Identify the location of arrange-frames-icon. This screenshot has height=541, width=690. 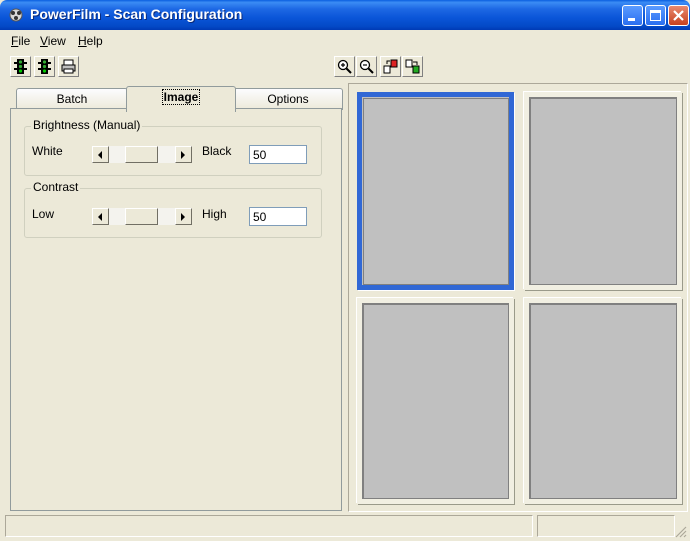
(412, 66).